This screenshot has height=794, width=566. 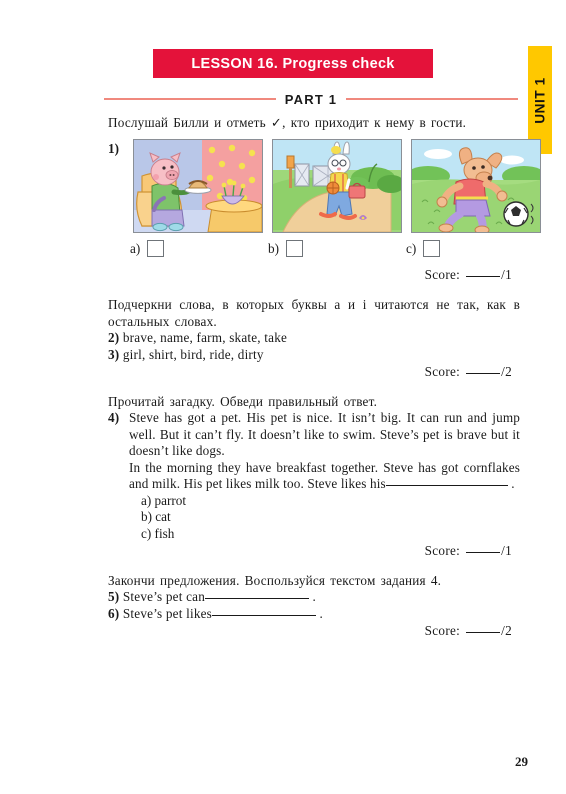 I want to click on task-1-checkbox-c, so click(x=432, y=248).